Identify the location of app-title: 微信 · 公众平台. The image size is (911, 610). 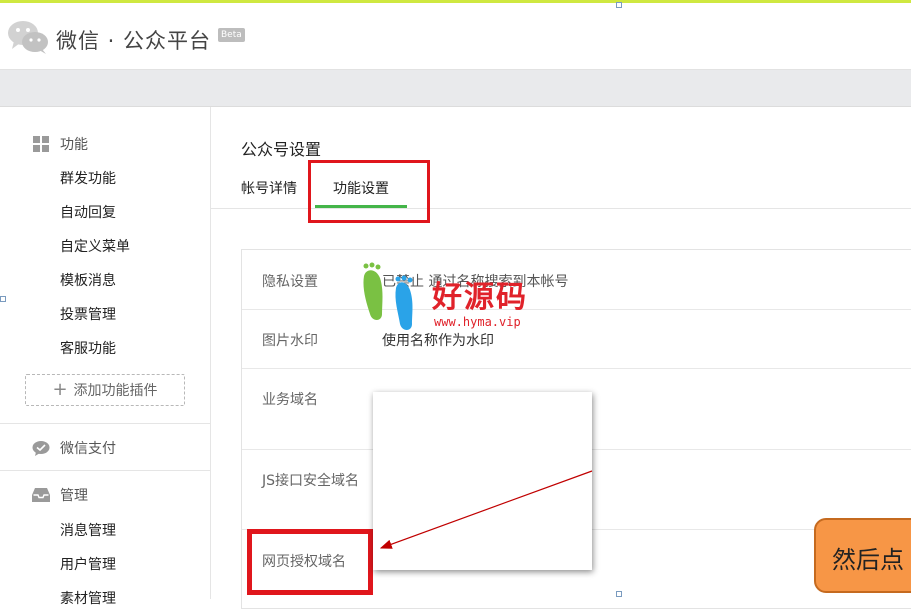
(134, 41).